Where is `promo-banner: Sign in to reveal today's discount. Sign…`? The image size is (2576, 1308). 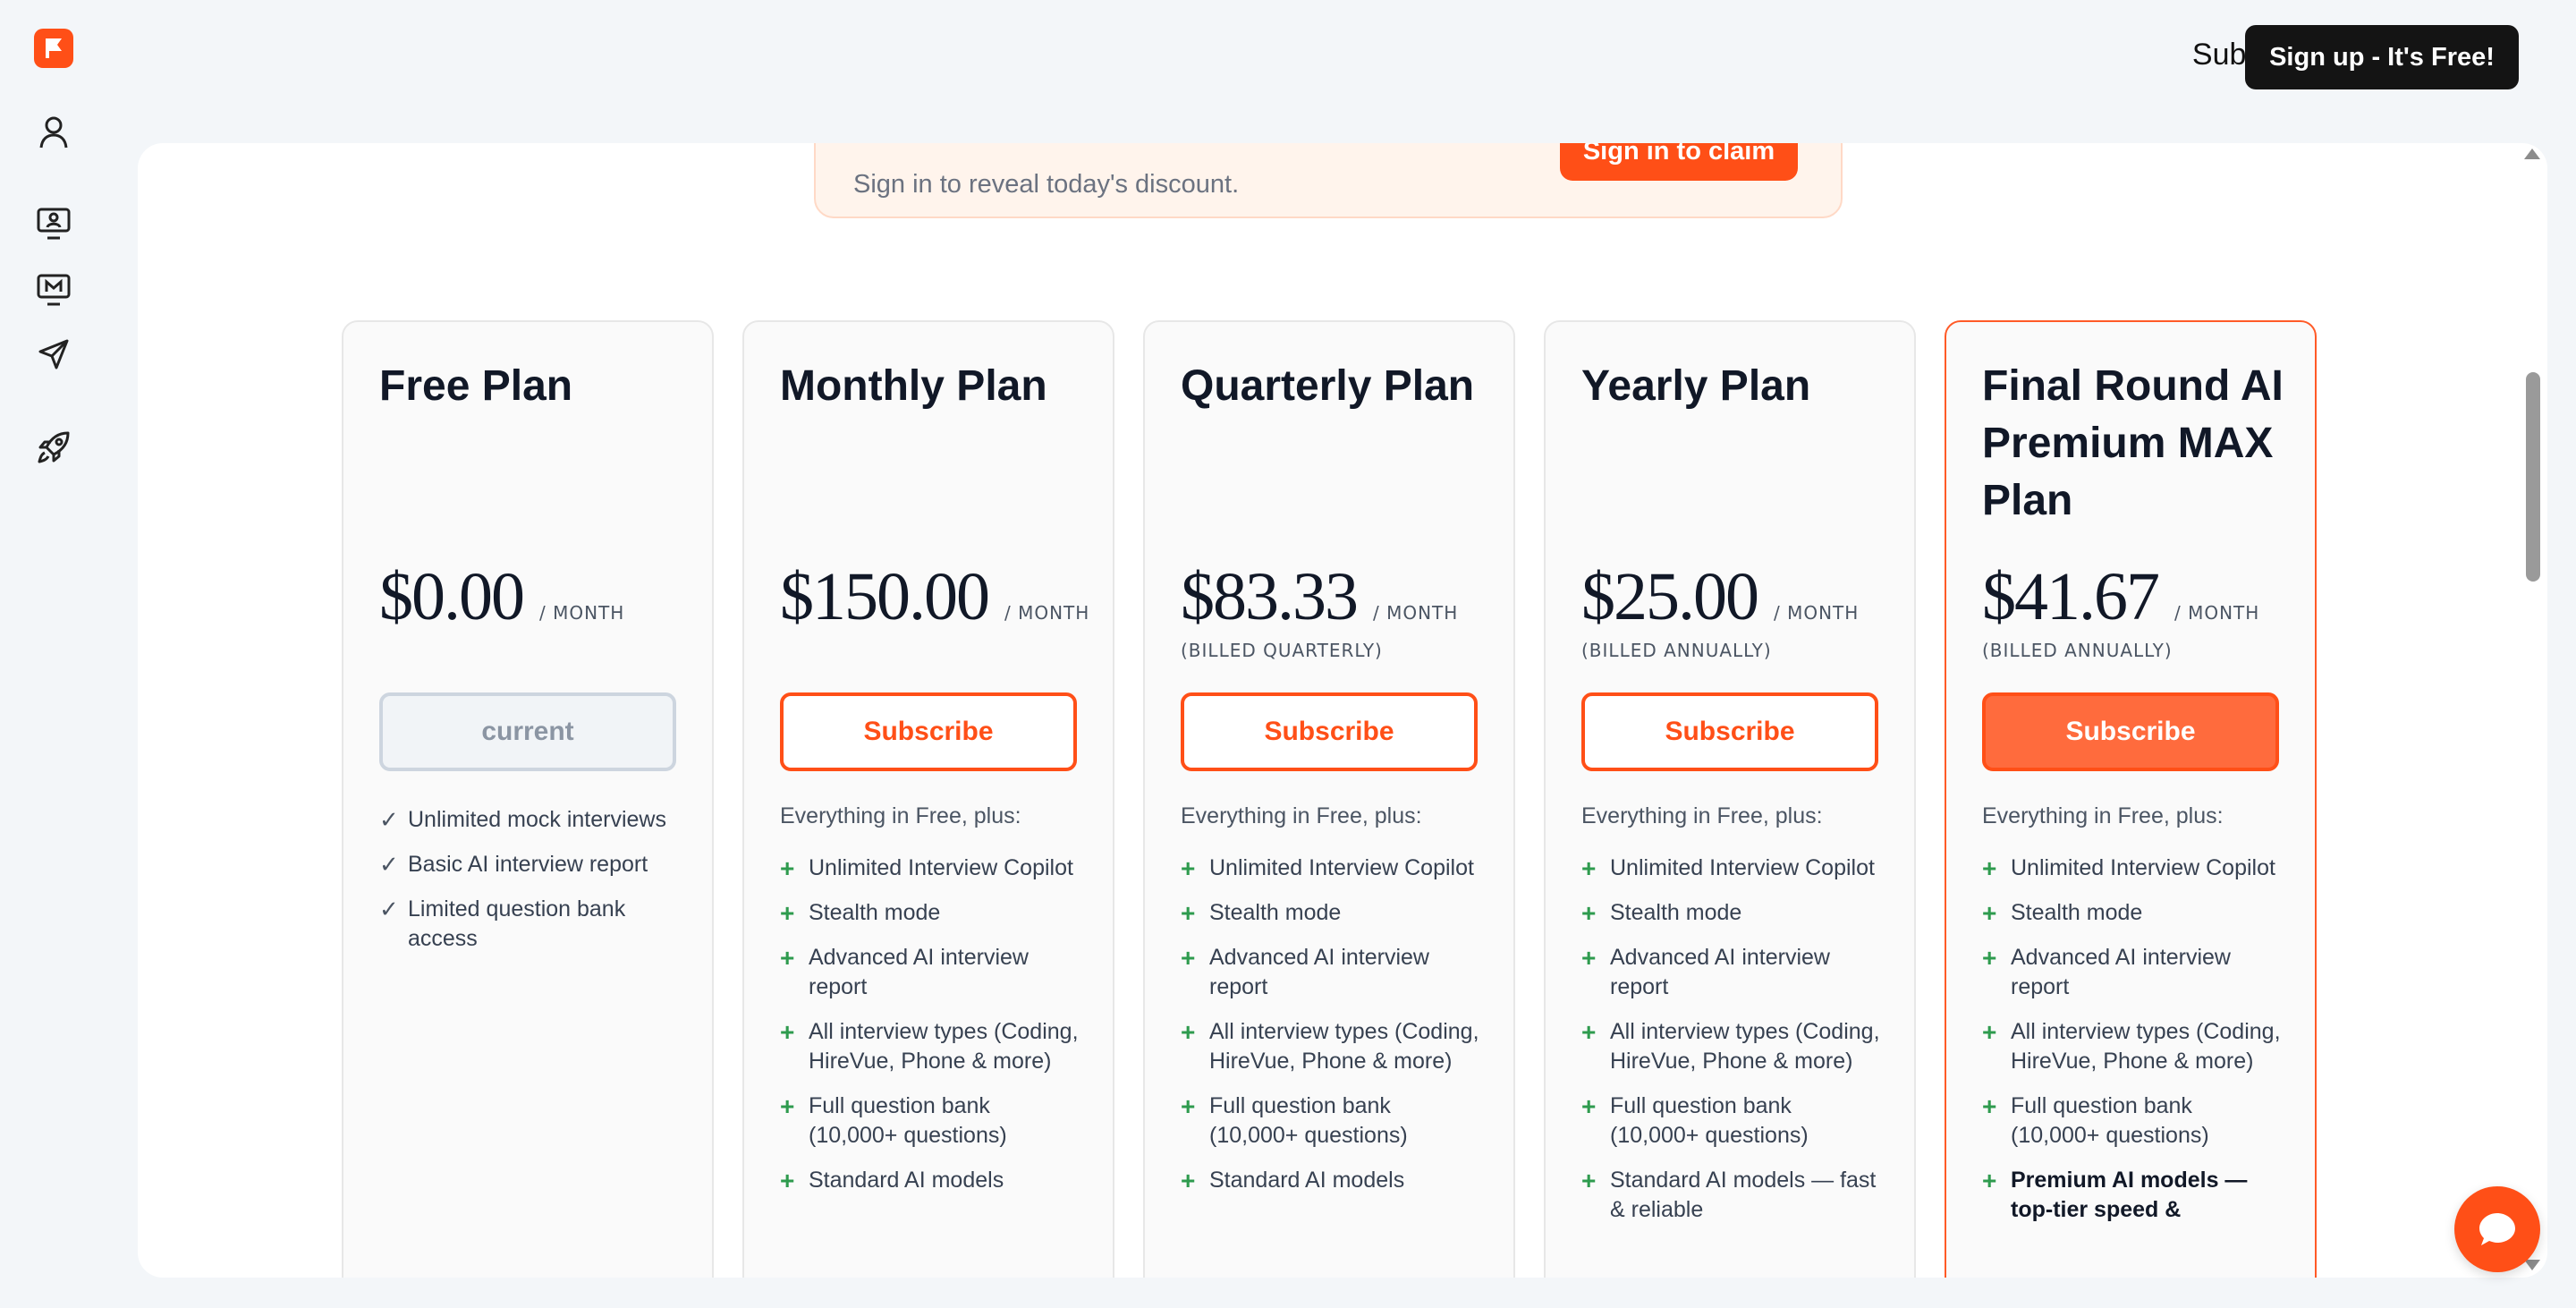 promo-banner: Sign in to reveal today's discount. Sign… is located at coordinates (1328, 180).